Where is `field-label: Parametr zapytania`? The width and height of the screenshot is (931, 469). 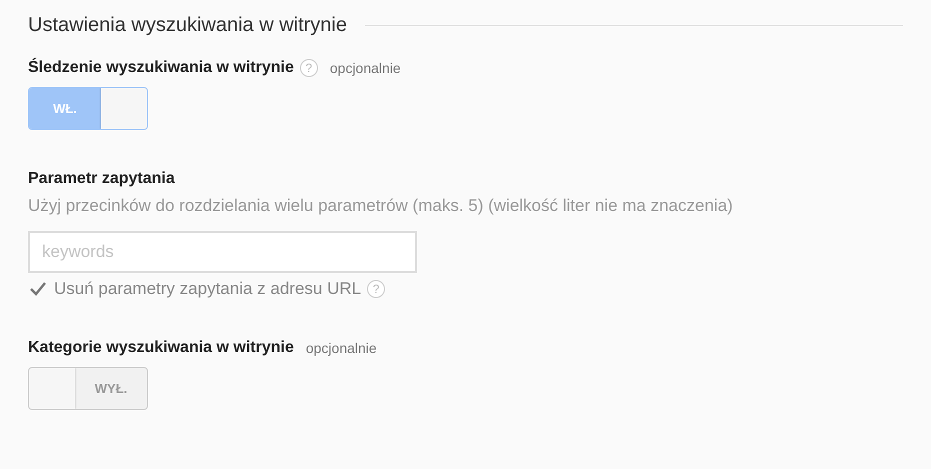
field-label: Parametr zapytania is located at coordinates (102, 179).